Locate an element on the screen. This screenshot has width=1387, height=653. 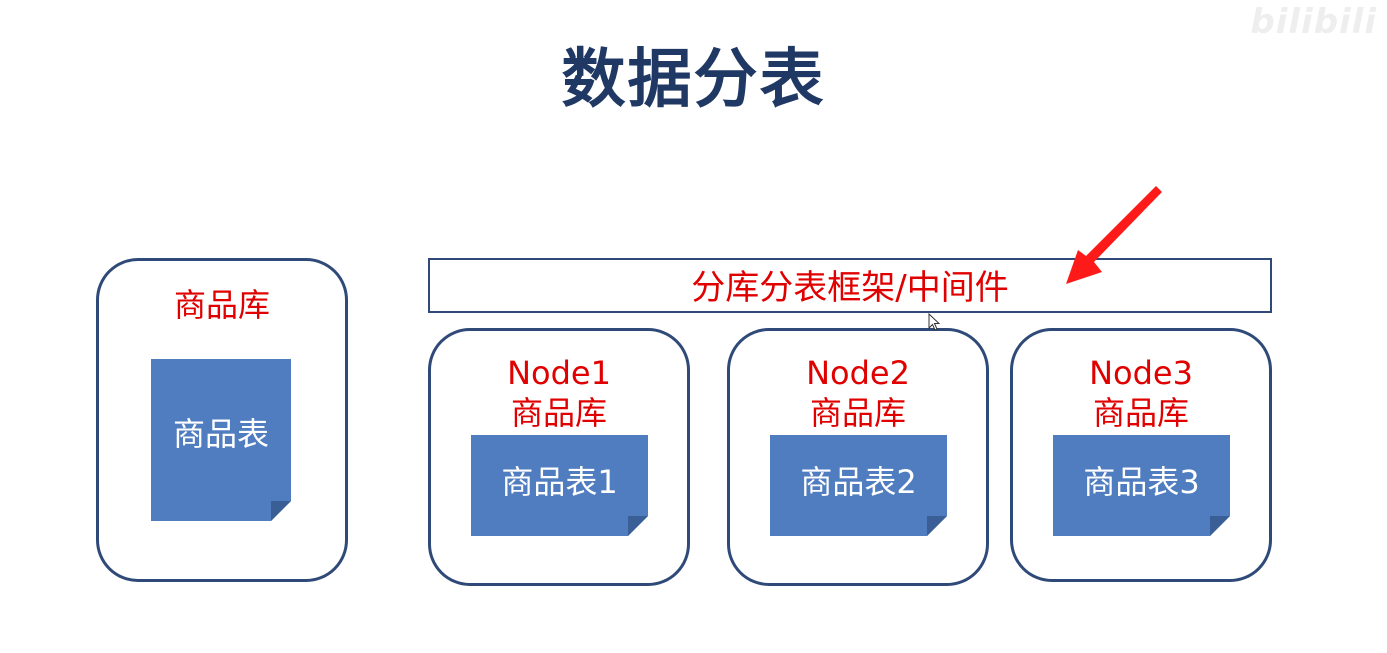
bilibili-watermark: bilibili is located at coordinates (1313, 22).